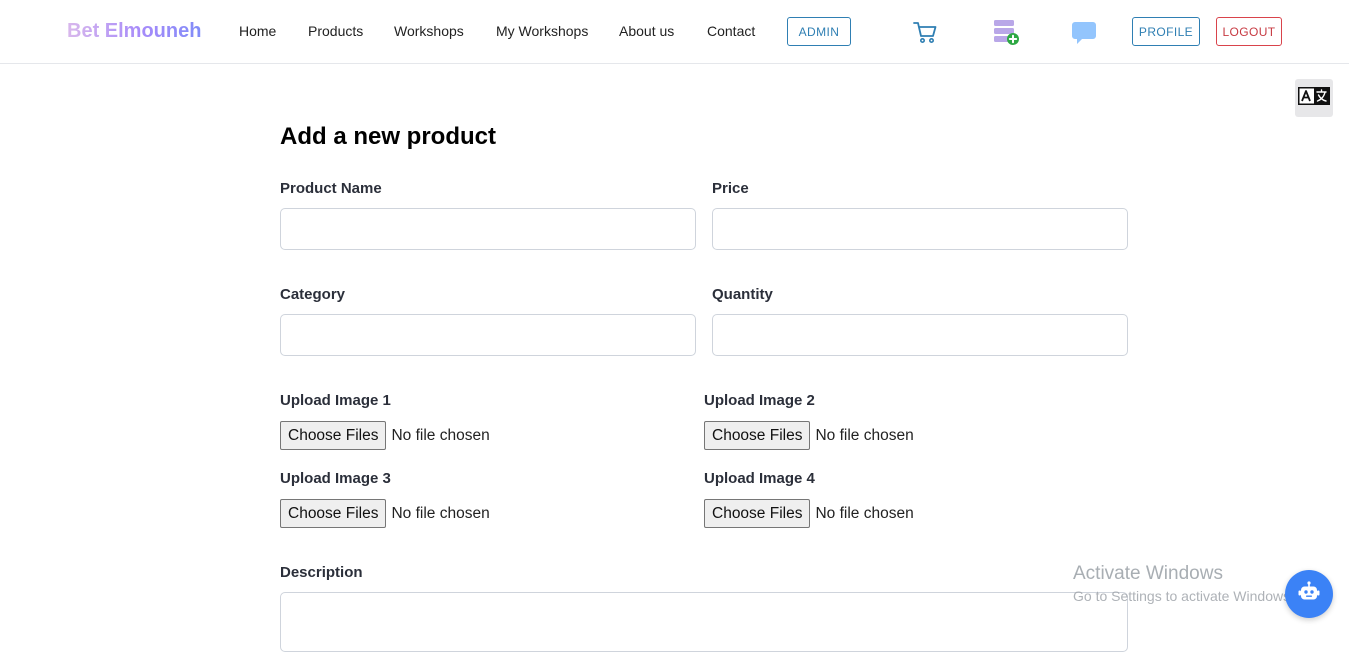 This screenshot has width=1349, height=652. I want to click on upload-image-1-label: Upload Image 1, so click(335, 400).